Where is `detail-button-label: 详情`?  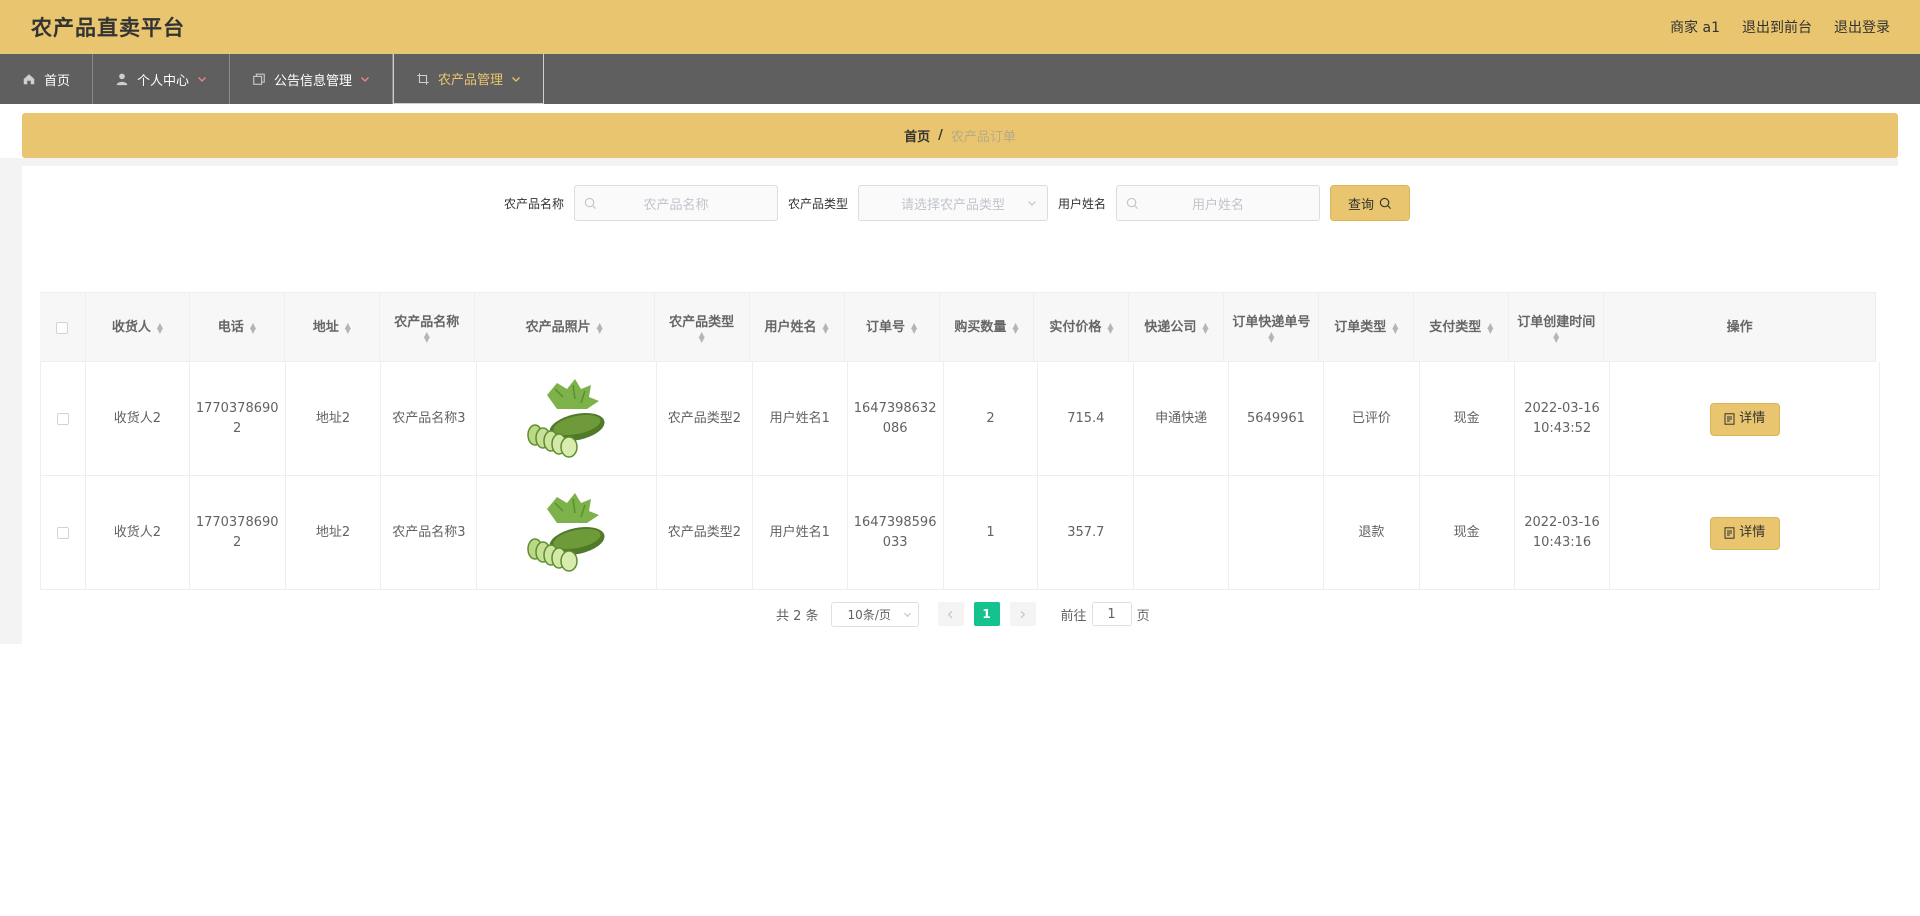
detail-button-label: 详情 is located at coordinates (1752, 532).